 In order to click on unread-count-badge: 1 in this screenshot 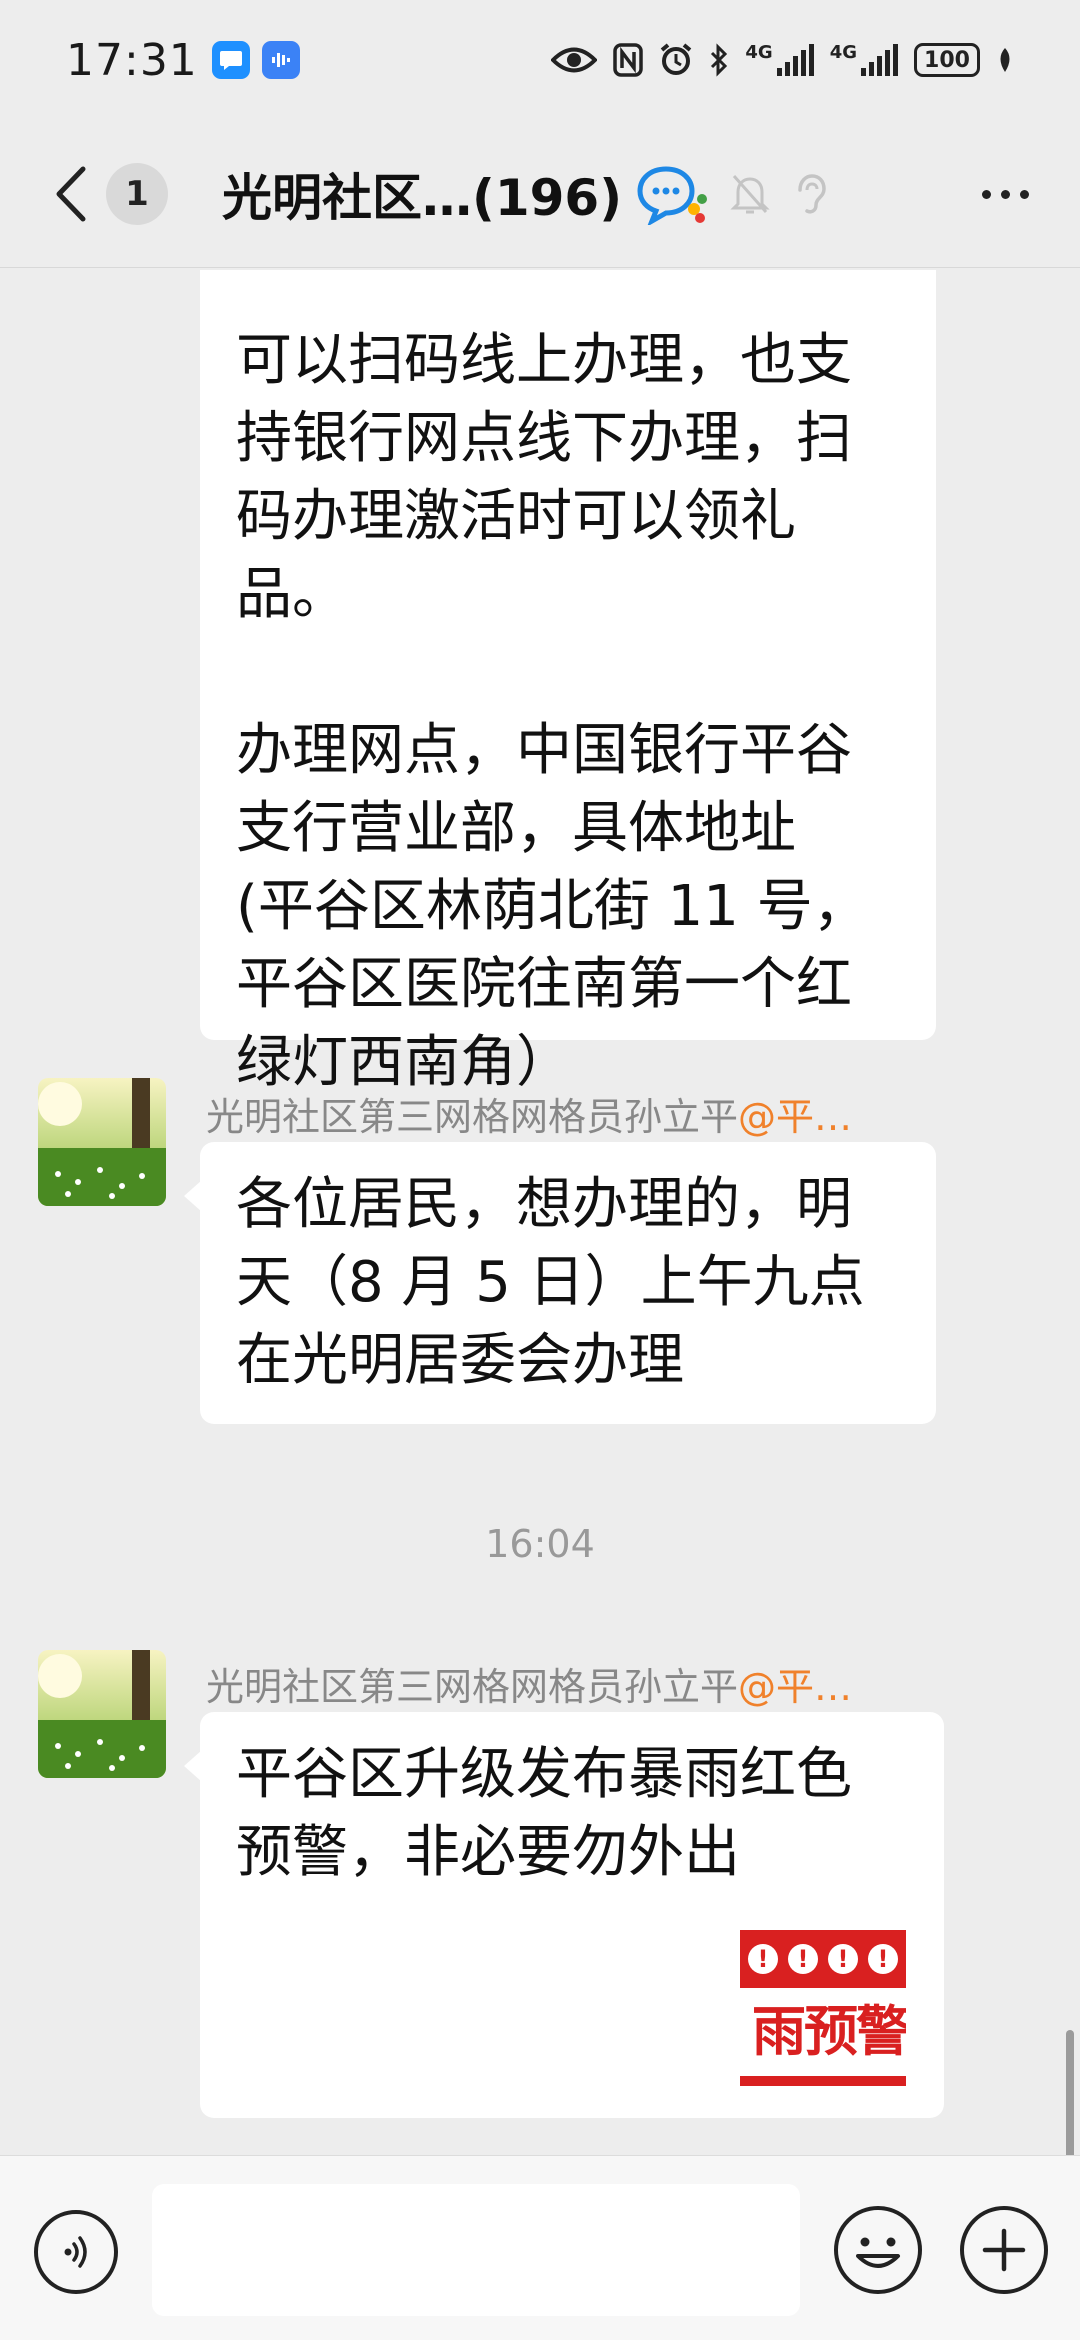, I will do `click(137, 193)`.